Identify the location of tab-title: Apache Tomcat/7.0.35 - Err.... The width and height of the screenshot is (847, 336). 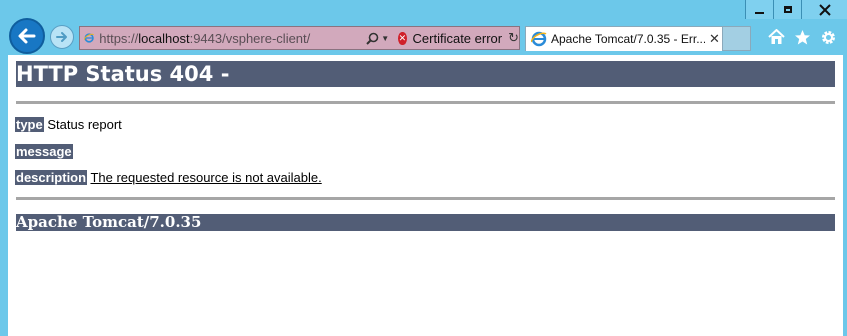
(628, 39).